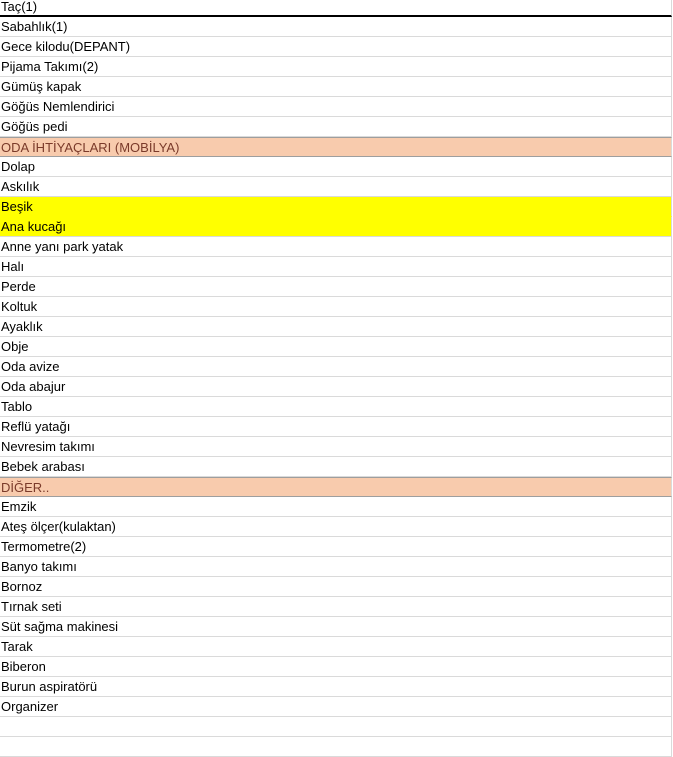 Image resolution: width=673 pixels, height=757 pixels. I want to click on sheet-cell: Sabahlık(1), so click(336, 27).